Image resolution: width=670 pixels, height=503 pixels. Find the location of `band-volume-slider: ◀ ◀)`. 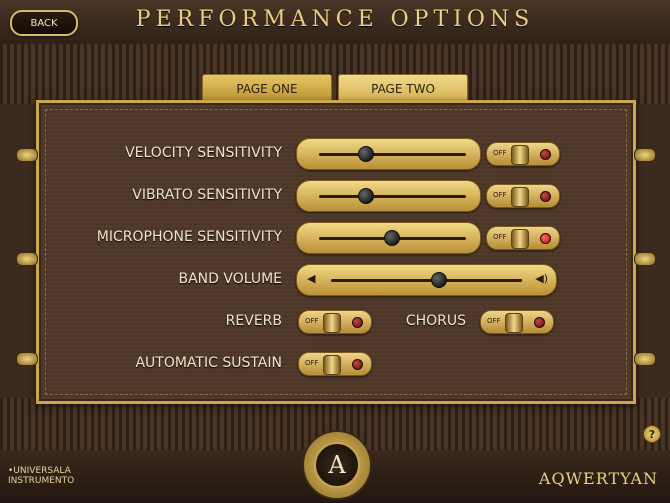

band-volume-slider: ◀ ◀) is located at coordinates (426, 280).